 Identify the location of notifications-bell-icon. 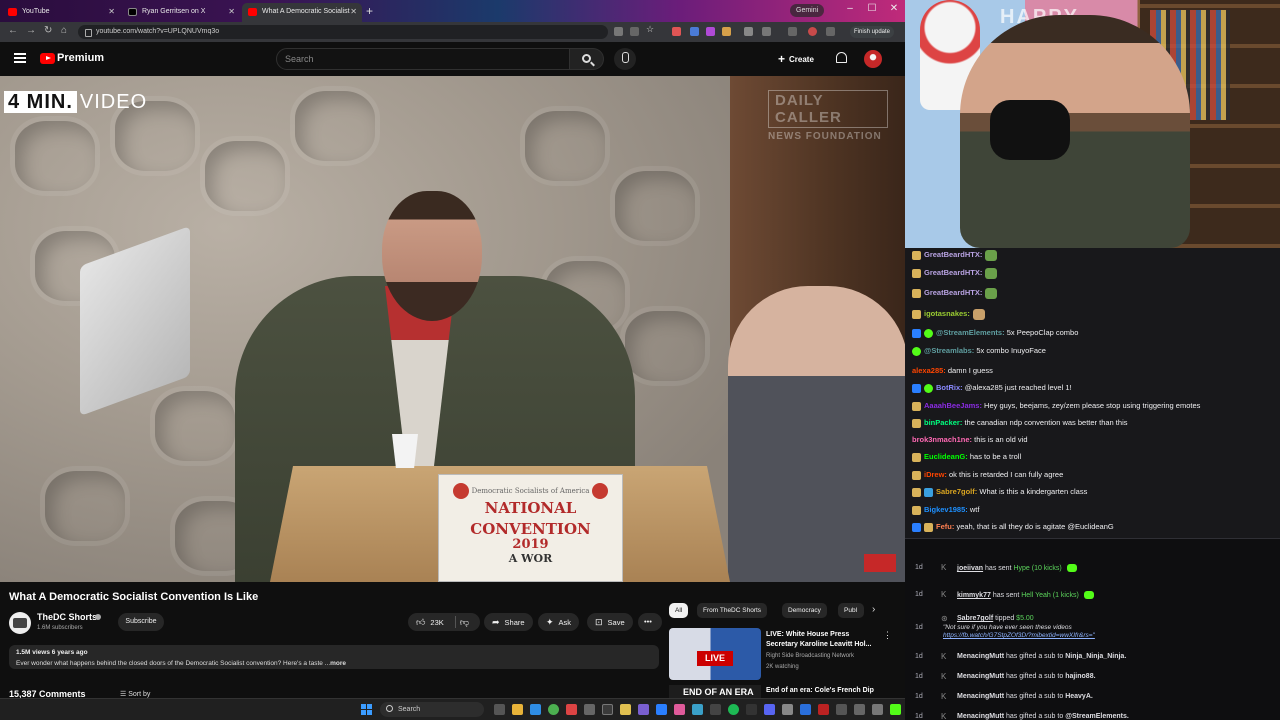
(841, 57).